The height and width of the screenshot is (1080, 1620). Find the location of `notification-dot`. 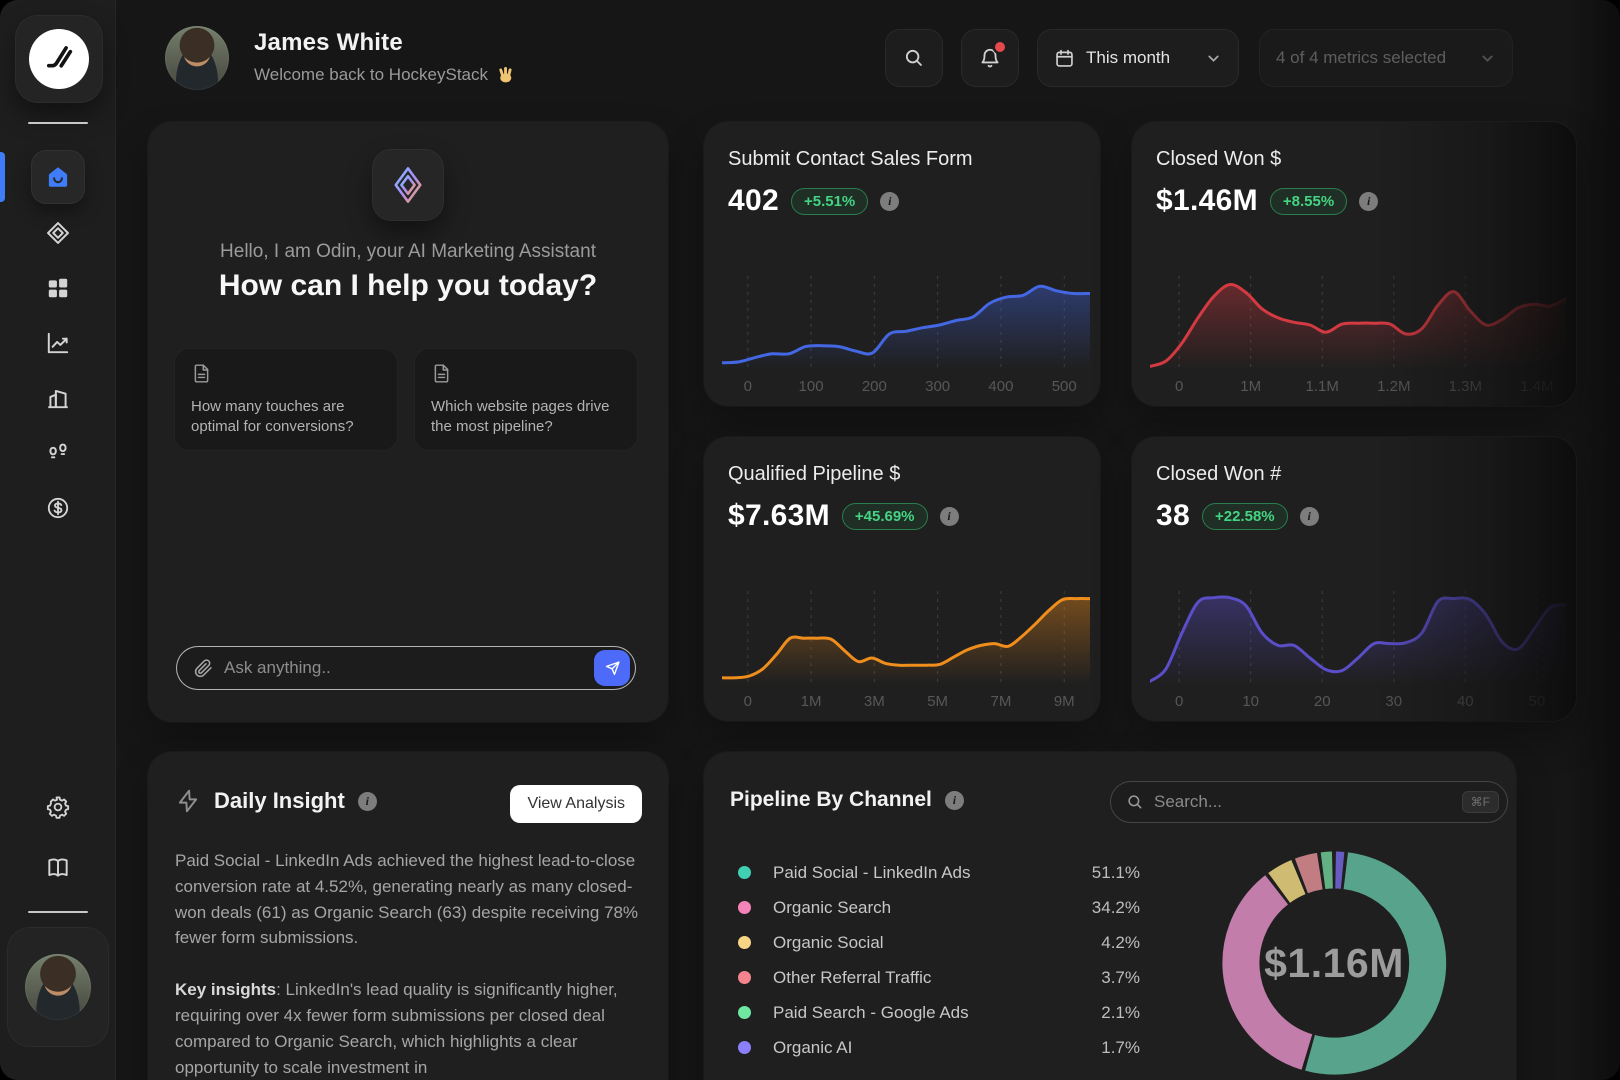

notification-dot is located at coordinates (1000, 47).